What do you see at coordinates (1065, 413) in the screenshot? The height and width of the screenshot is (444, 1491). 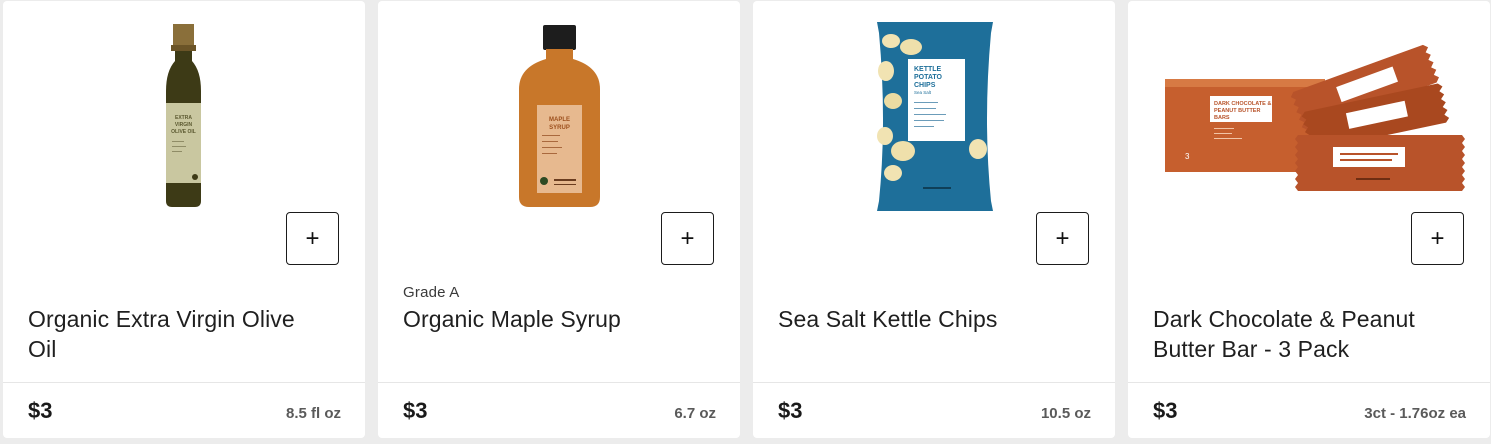 I see `product-size: 10.5 oz` at bounding box center [1065, 413].